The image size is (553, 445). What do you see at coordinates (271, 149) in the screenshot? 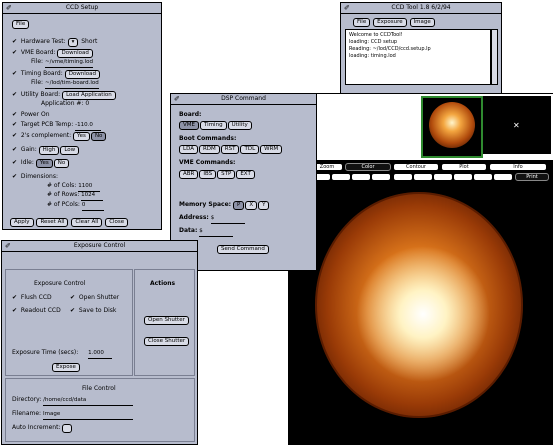
I see `boot-wrm: WRM` at bounding box center [271, 149].